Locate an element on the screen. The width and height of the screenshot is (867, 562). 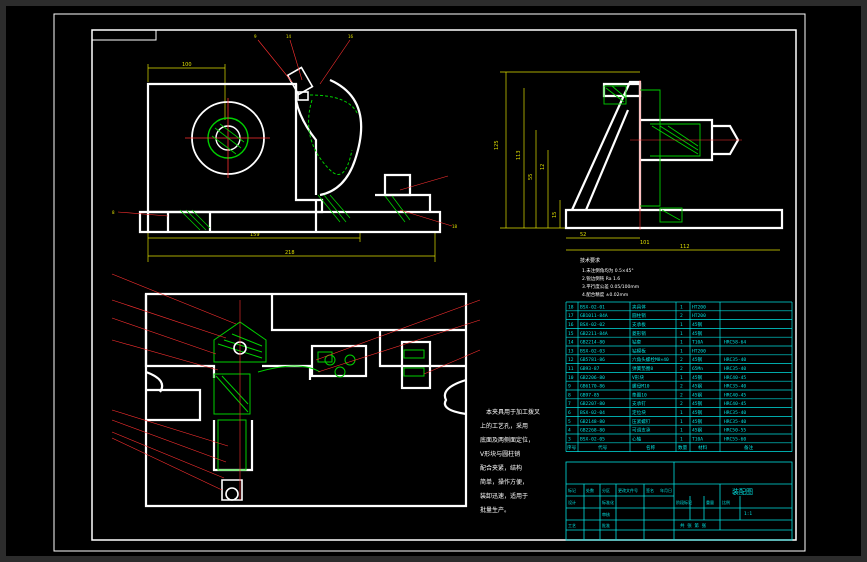
bom-row-note: HRC58-64 is located at coordinates (735, 343).